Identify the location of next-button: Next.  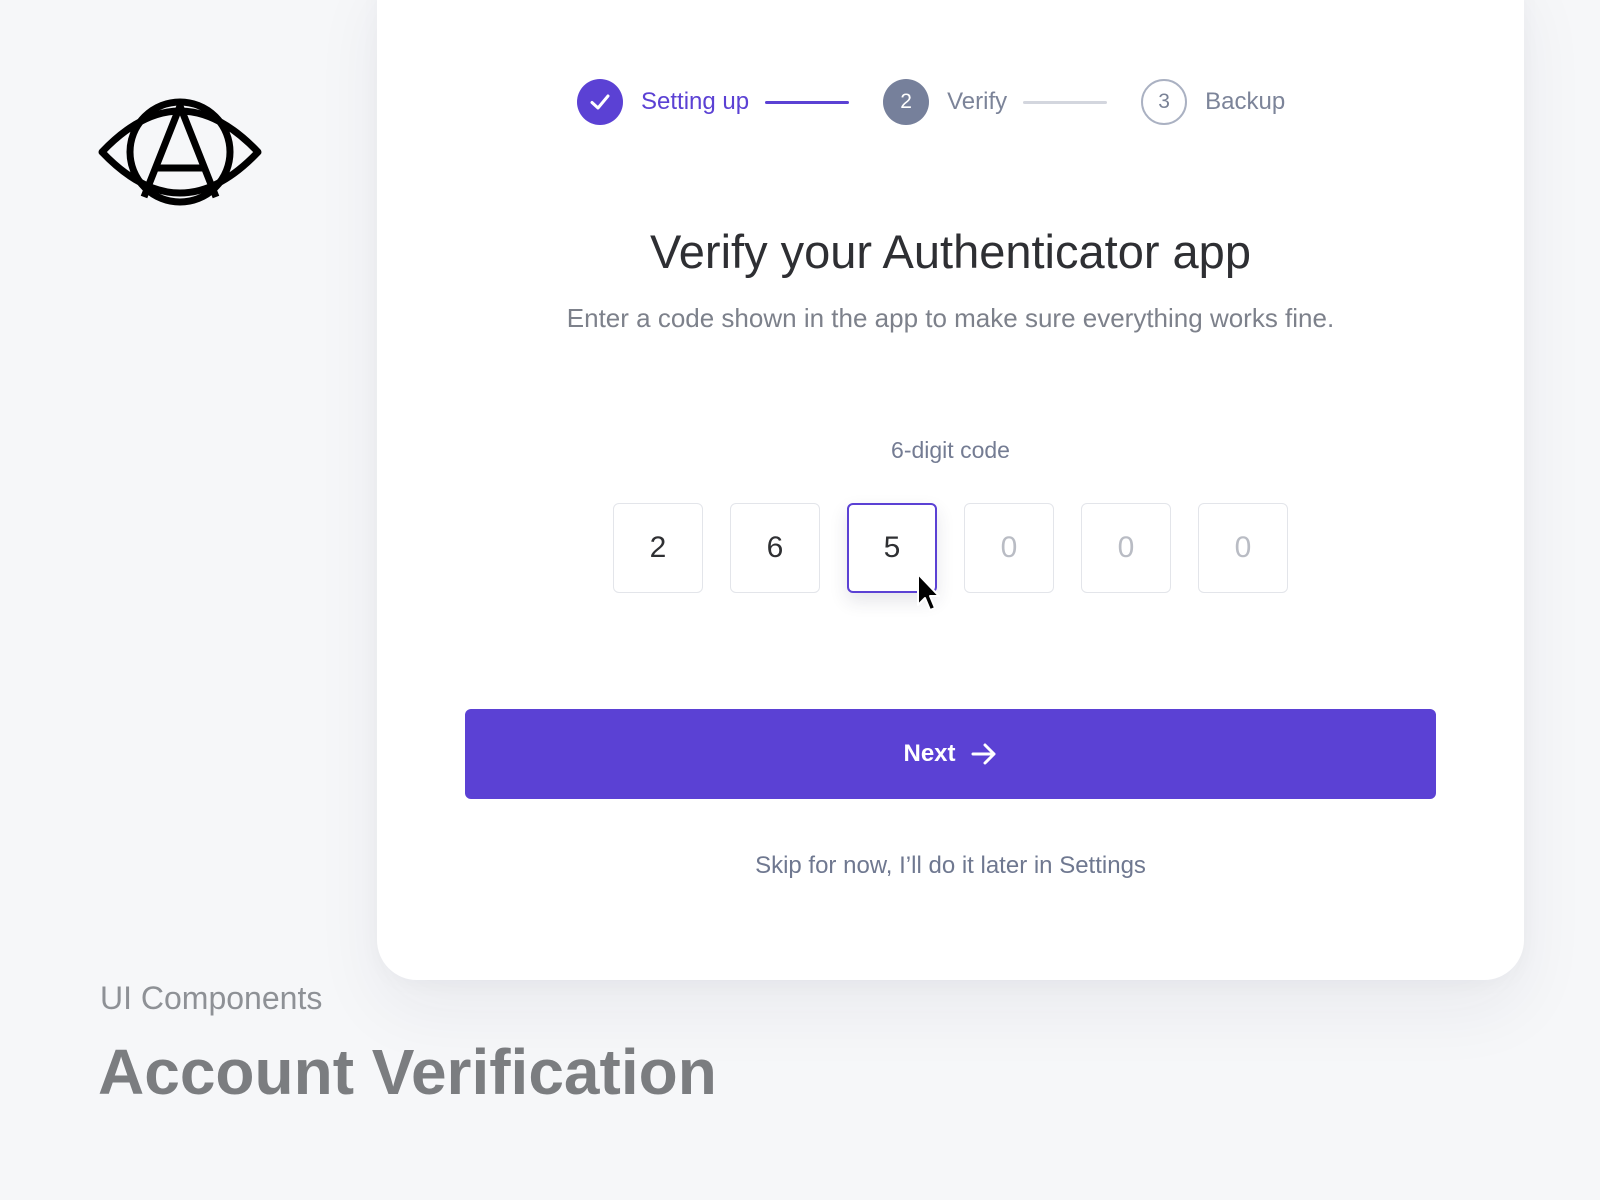
(950, 754).